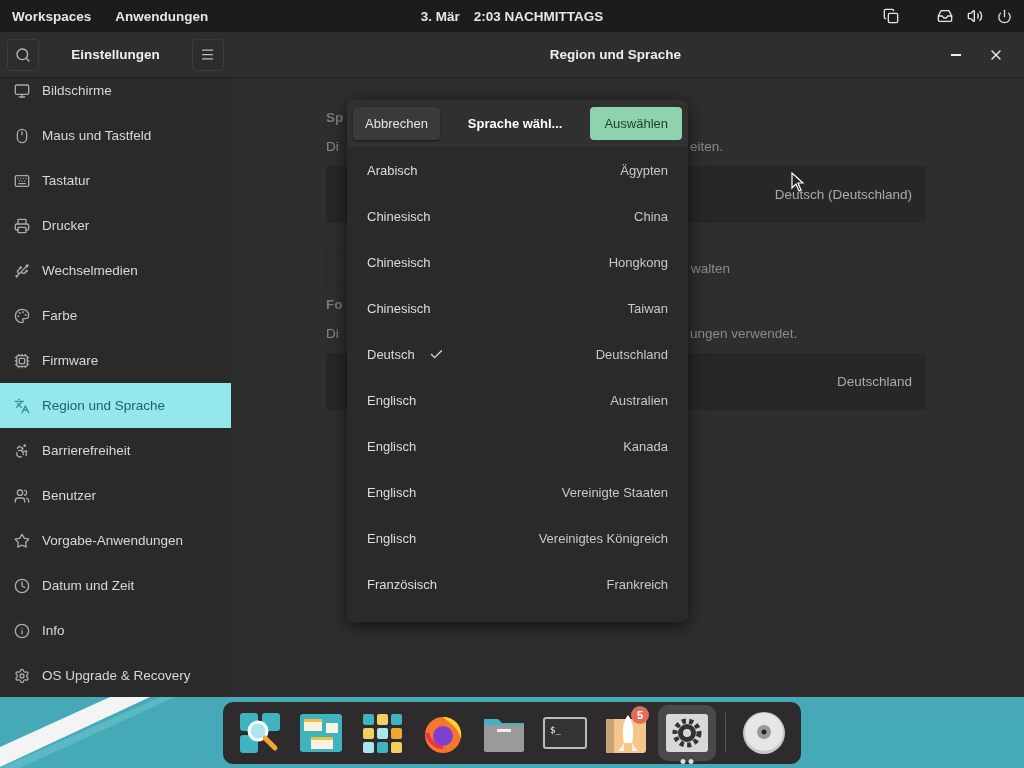  I want to click on sidebar-item: Vorgabe-Anwendungen, so click(115, 540).